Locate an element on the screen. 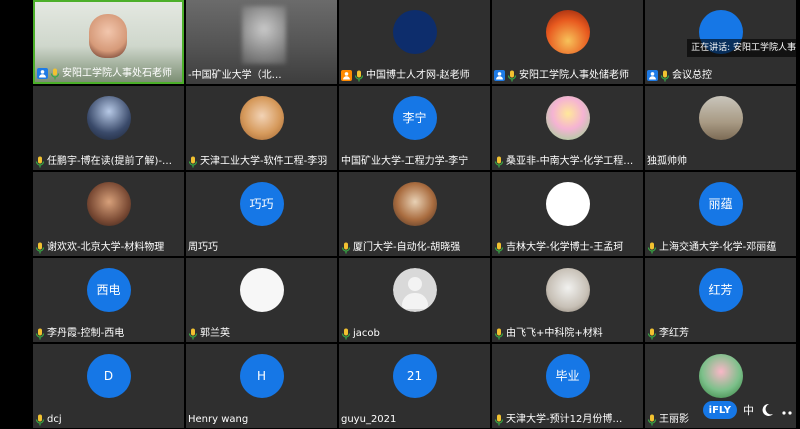  participant-name: 天津工业大学-软件工程-李羽 is located at coordinates (264, 161).